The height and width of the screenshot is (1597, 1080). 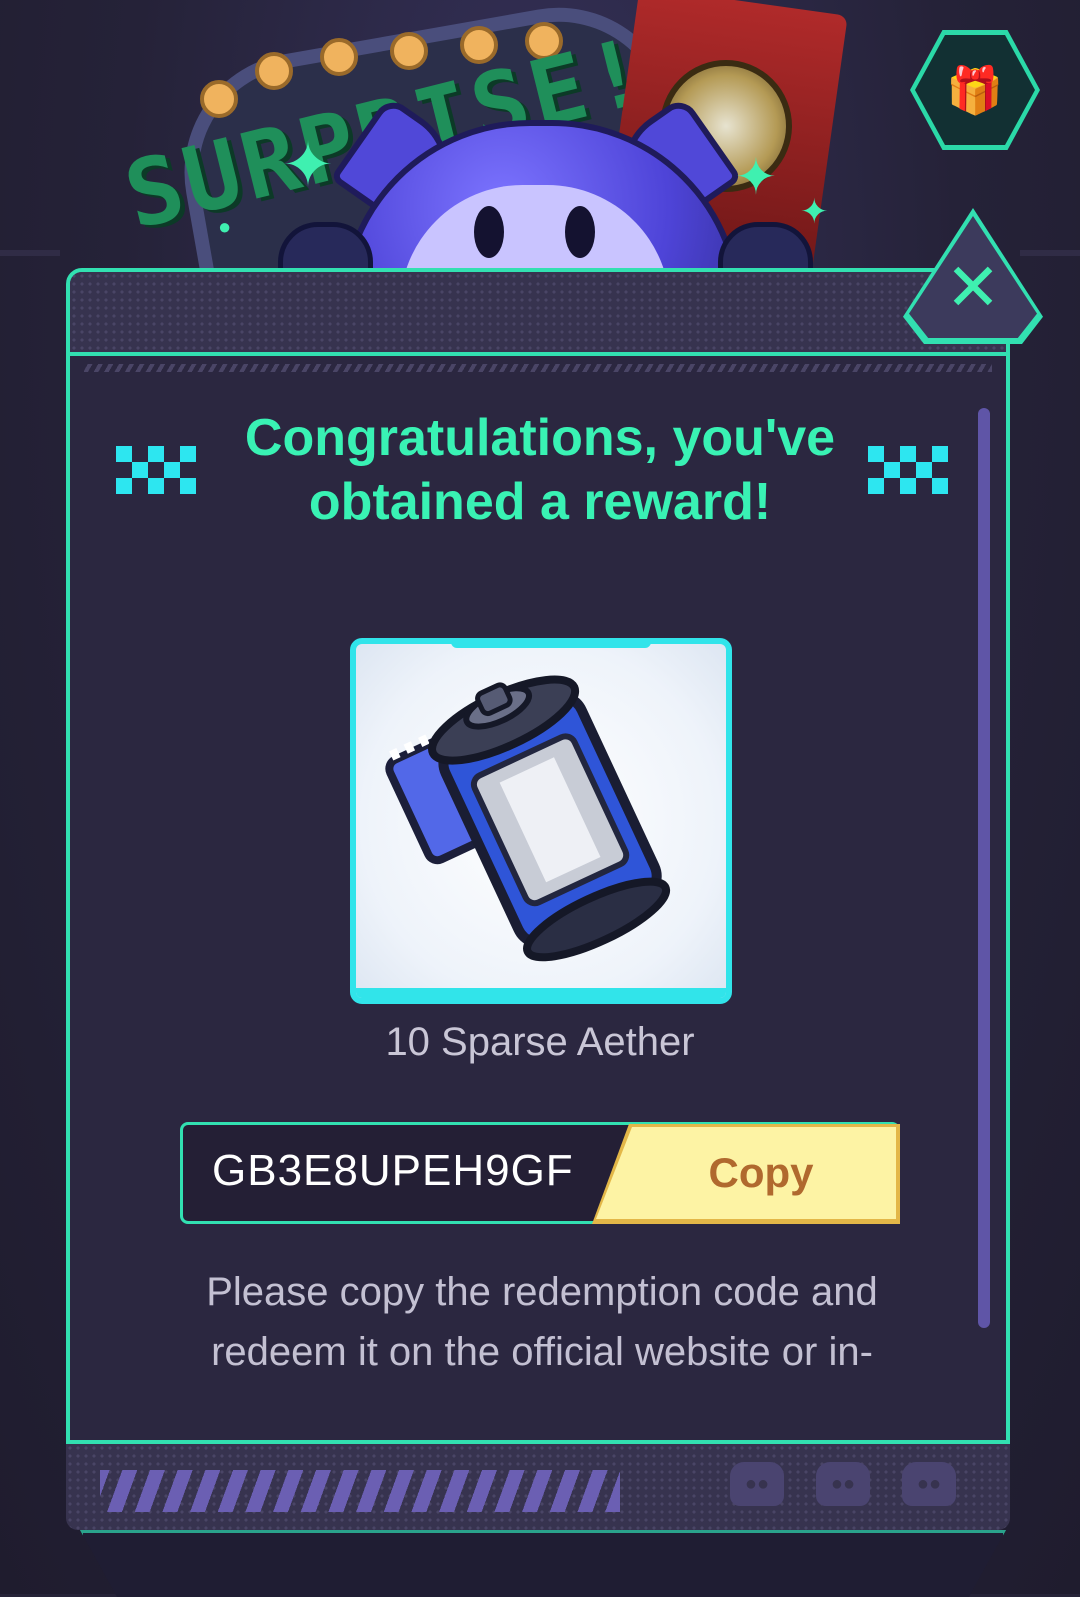 What do you see at coordinates (540, 1042) in the screenshot?
I see `reward-name: 10 Sparse Aether` at bounding box center [540, 1042].